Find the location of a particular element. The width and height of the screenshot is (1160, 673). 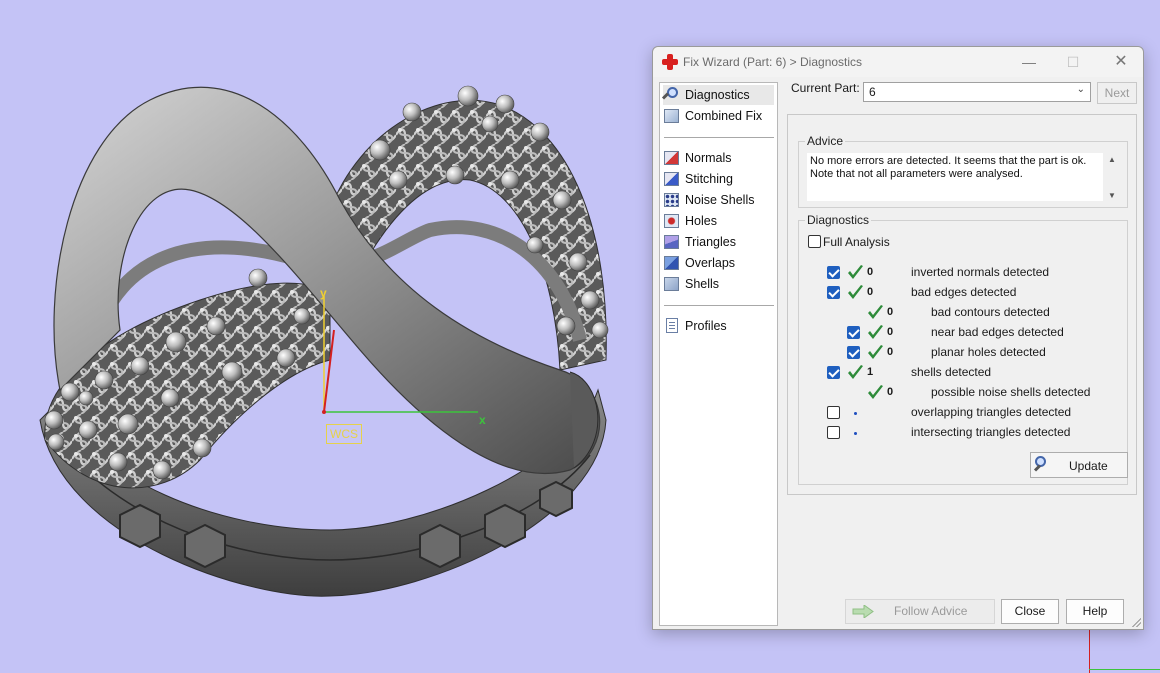

follow-advice-label: Follow Advice is located at coordinates (931, 611).